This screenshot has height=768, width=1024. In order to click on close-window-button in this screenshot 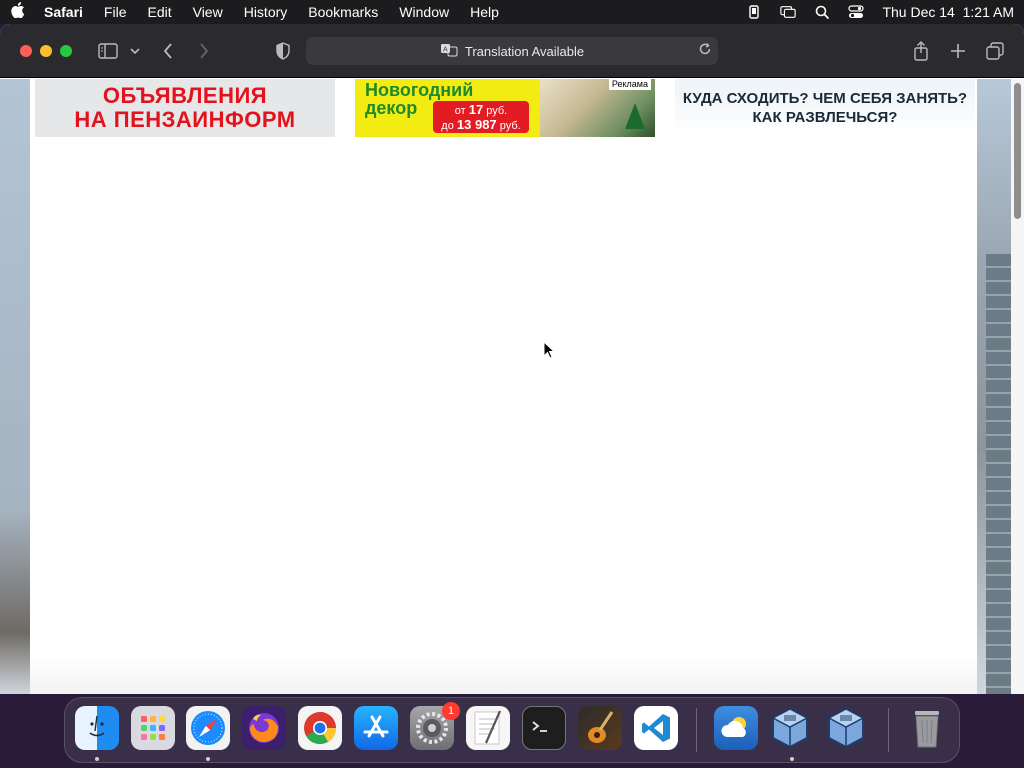, I will do `click(26, 51)`.